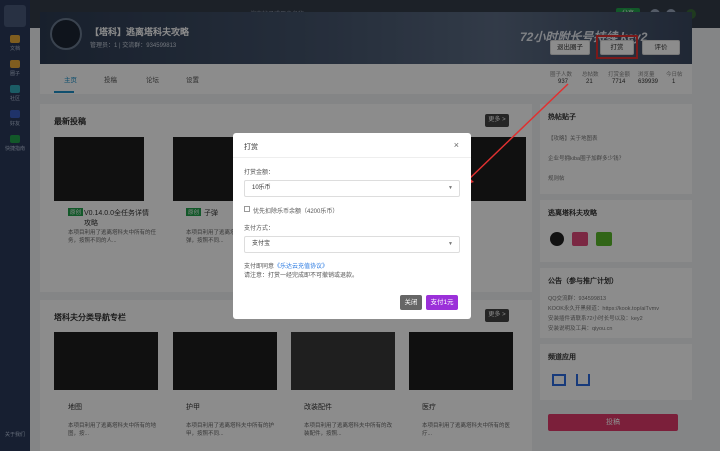 The height and width of the screenshot is (451, 720). What do you see at coordinates (261, 188) in the screenshot?
I see `amount-value: 10乐币` at bounding box center [261, 188].